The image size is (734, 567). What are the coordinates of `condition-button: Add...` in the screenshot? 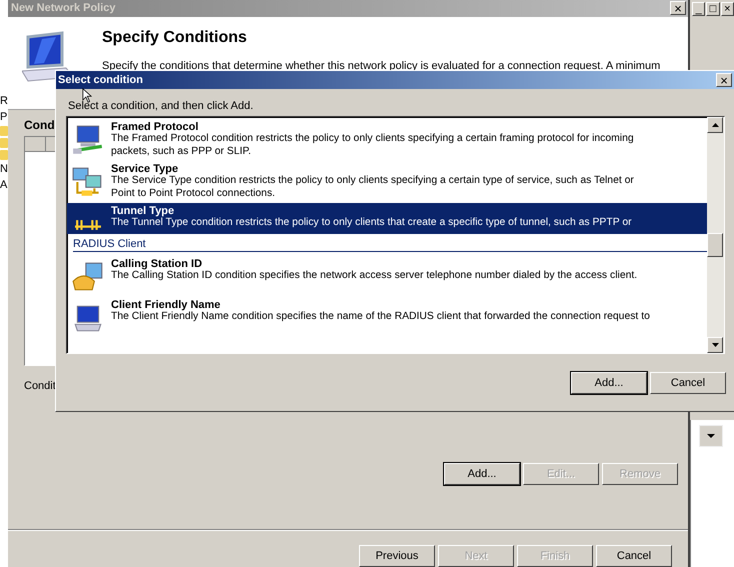 It's located at (482, 474).